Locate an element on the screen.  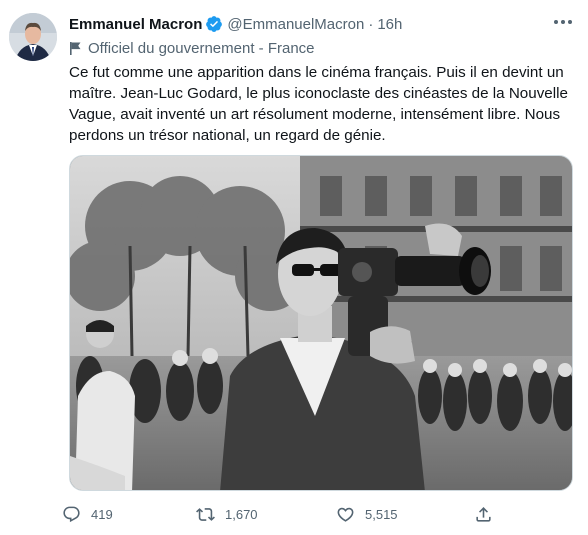
share-button is located at coordinates (488, 514).